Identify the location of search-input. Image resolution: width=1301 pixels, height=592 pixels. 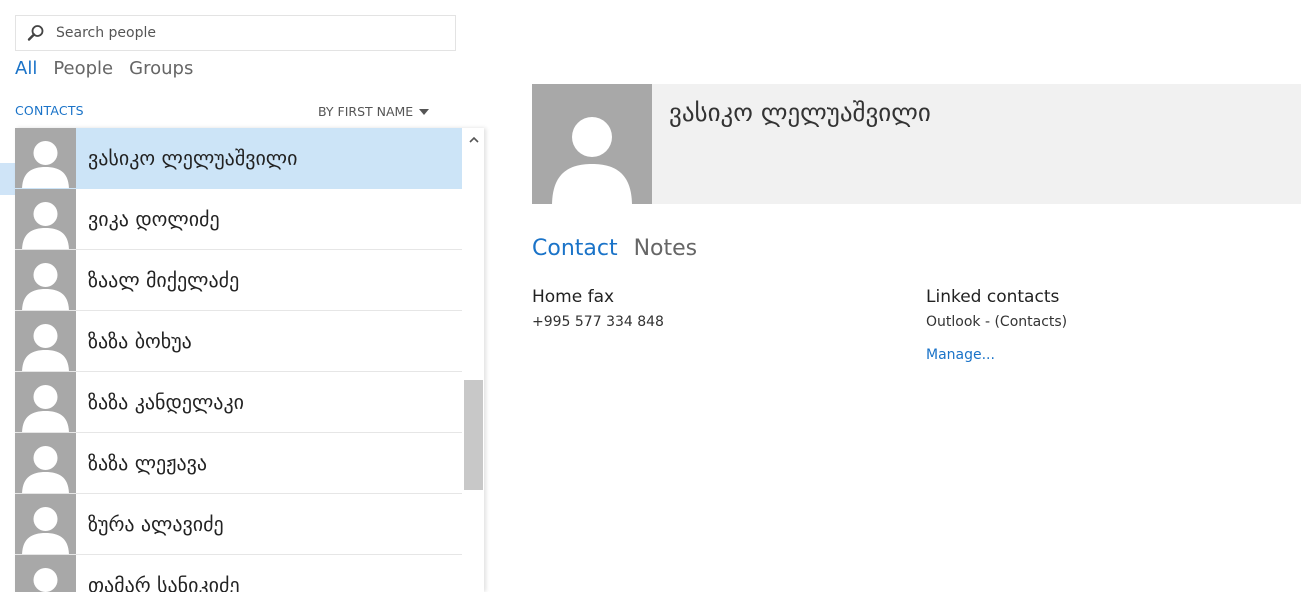
(246, 33).